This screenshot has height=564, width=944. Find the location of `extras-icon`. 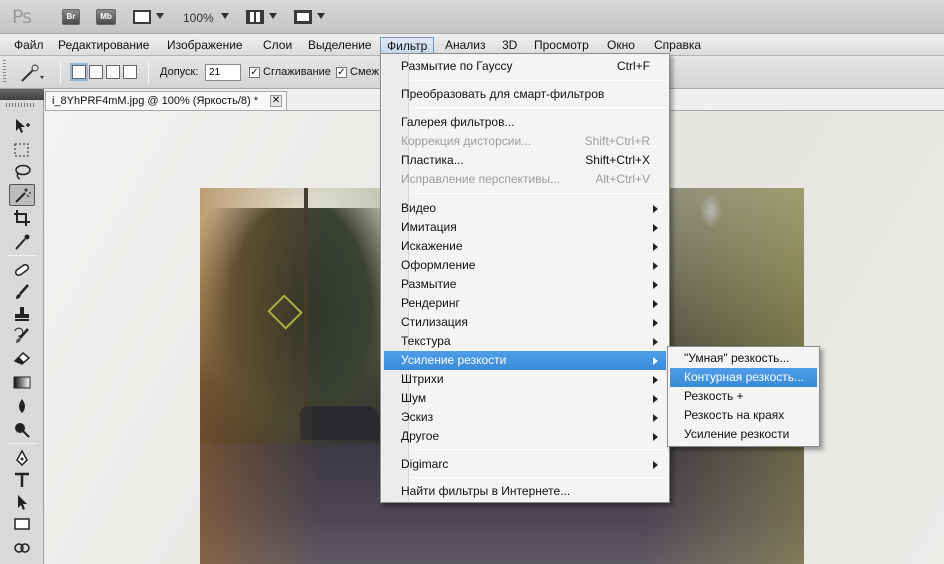

extras-icon is located at coordinates (142, 17).